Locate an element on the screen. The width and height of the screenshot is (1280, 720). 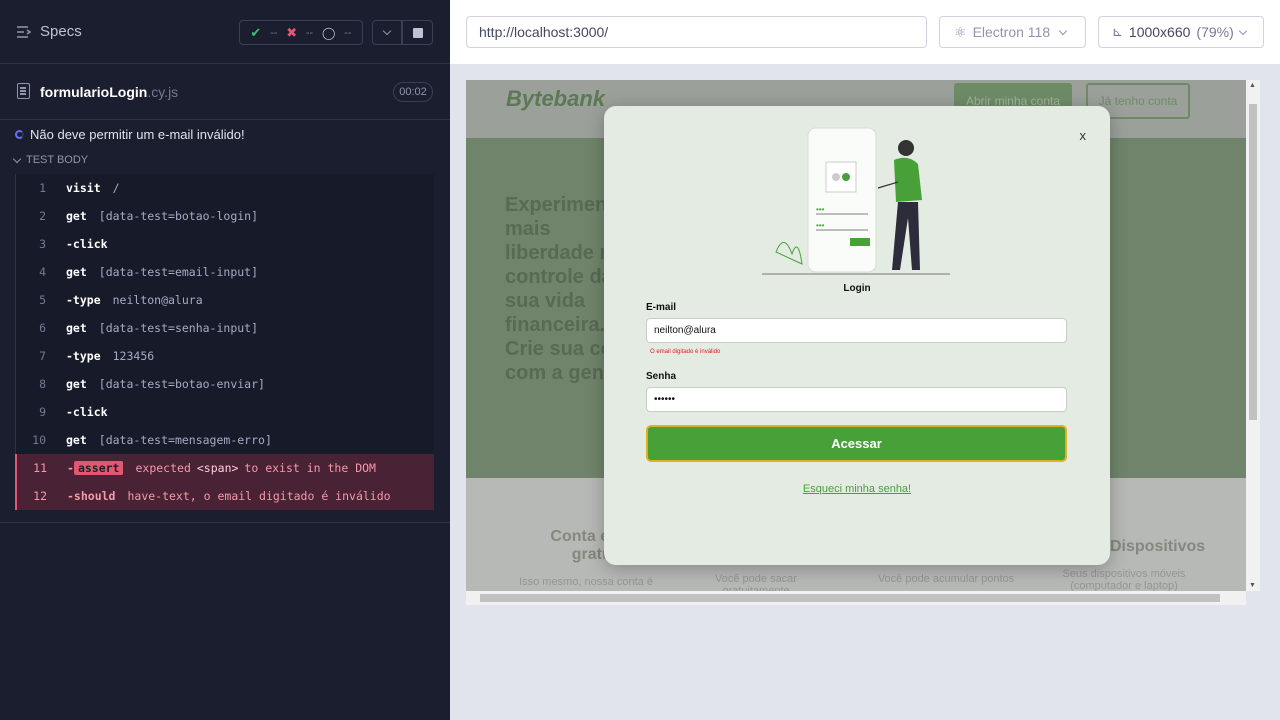
command-number: 6 is located at coordinates (42, 328).